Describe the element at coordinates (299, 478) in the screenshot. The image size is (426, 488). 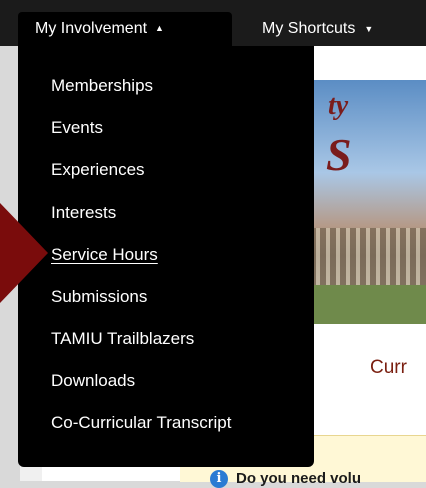
I see `notice-text: Do you need volu` at that location.